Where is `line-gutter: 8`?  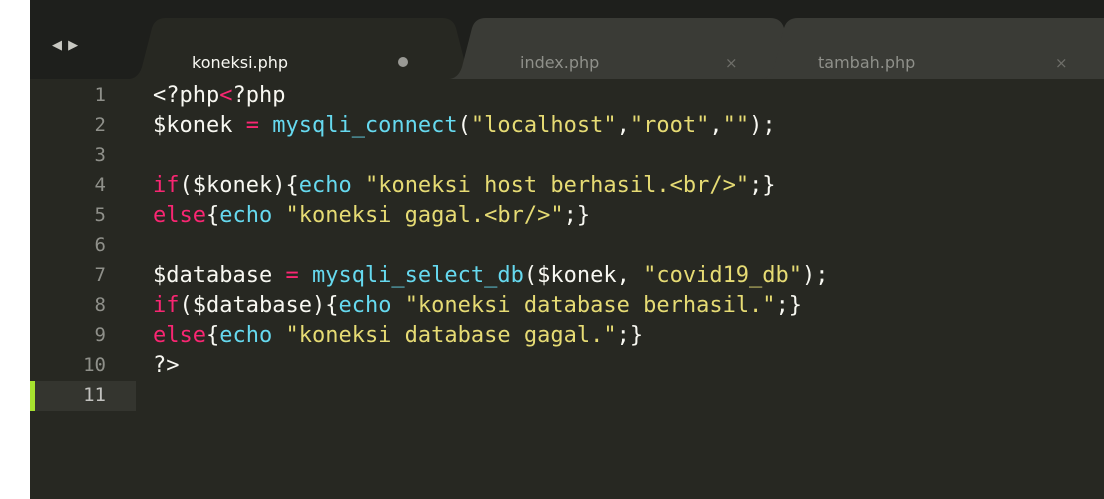 line-gutter: 8 is located at coordinates (83, 306).